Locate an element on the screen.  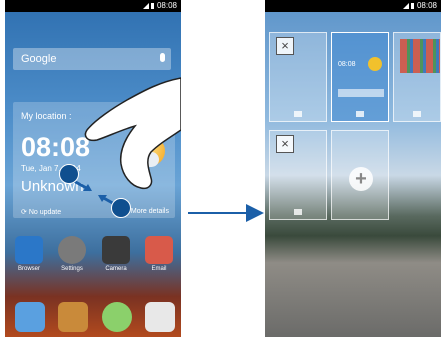
email-icon is located at coordinates (159, 250).